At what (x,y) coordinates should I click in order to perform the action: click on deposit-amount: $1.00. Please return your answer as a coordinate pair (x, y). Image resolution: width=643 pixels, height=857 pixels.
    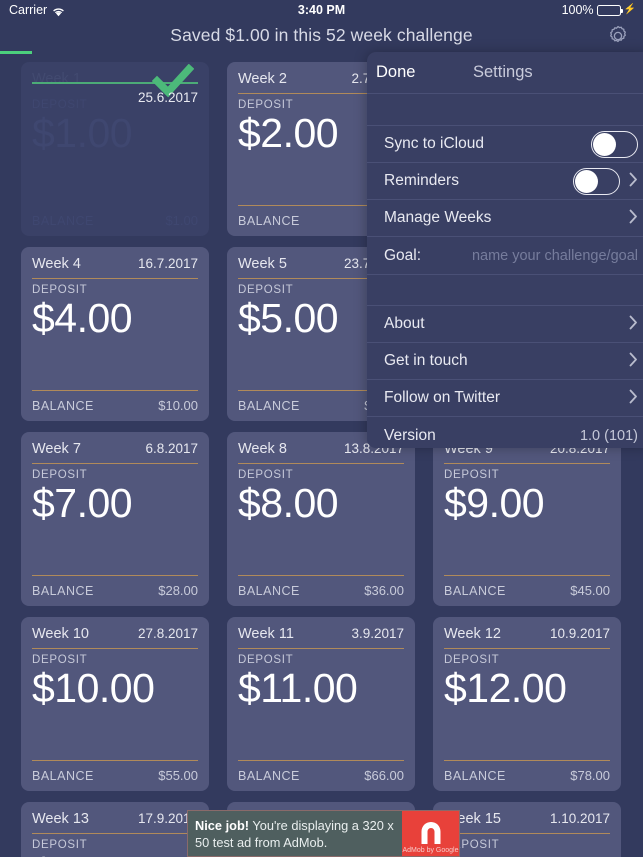
    Looking at the image, I should click on (82, 133).